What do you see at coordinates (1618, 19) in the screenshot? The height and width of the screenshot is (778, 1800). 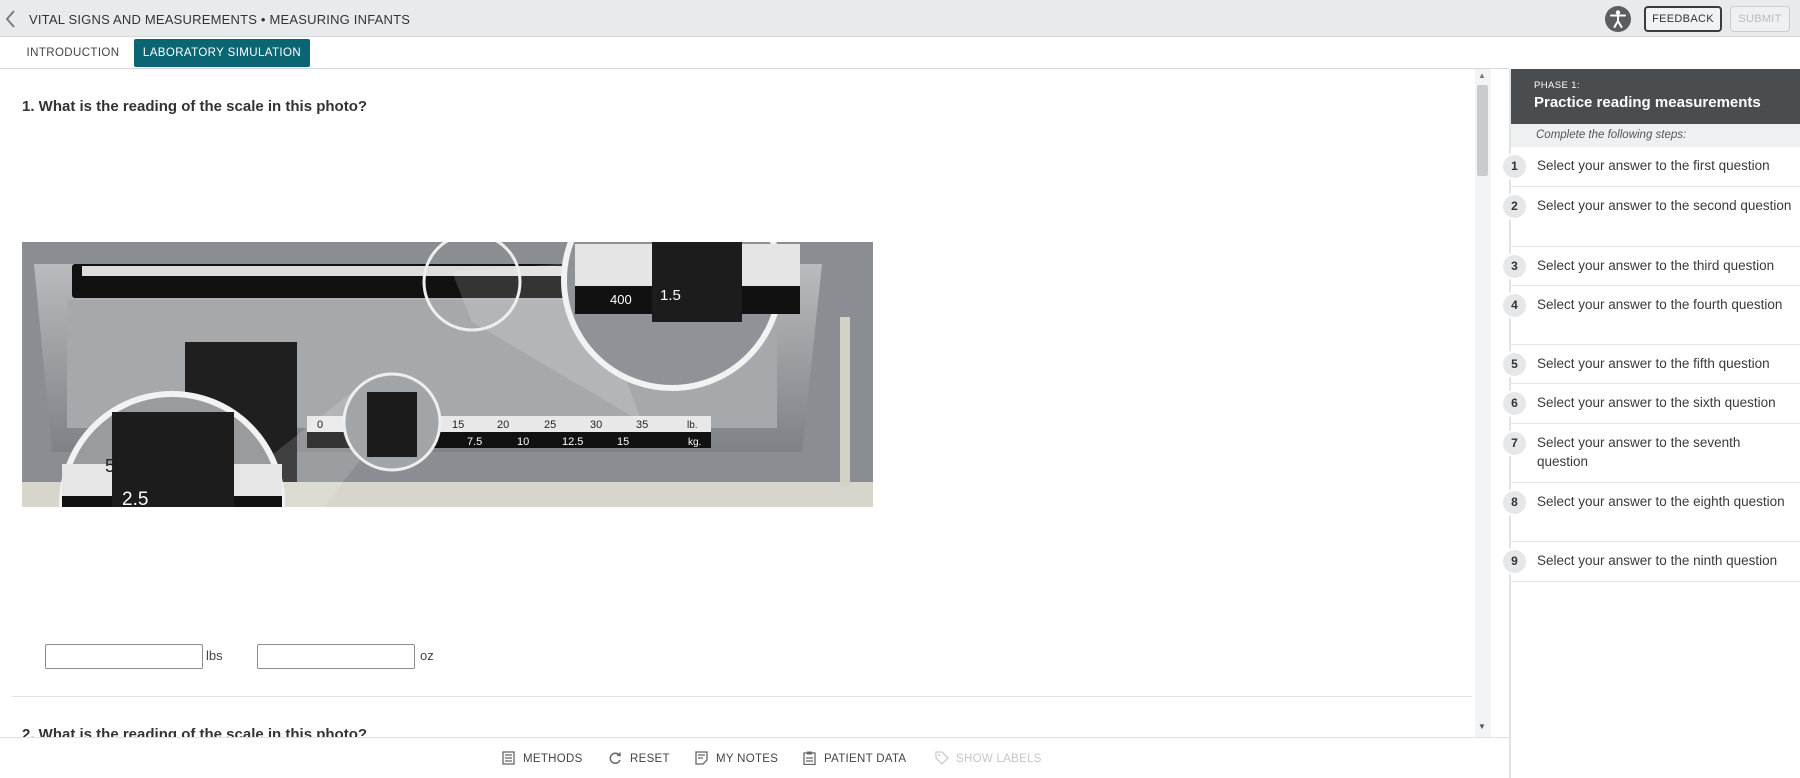 I see `accessibility-icon` at bounding box center [1618, 19].